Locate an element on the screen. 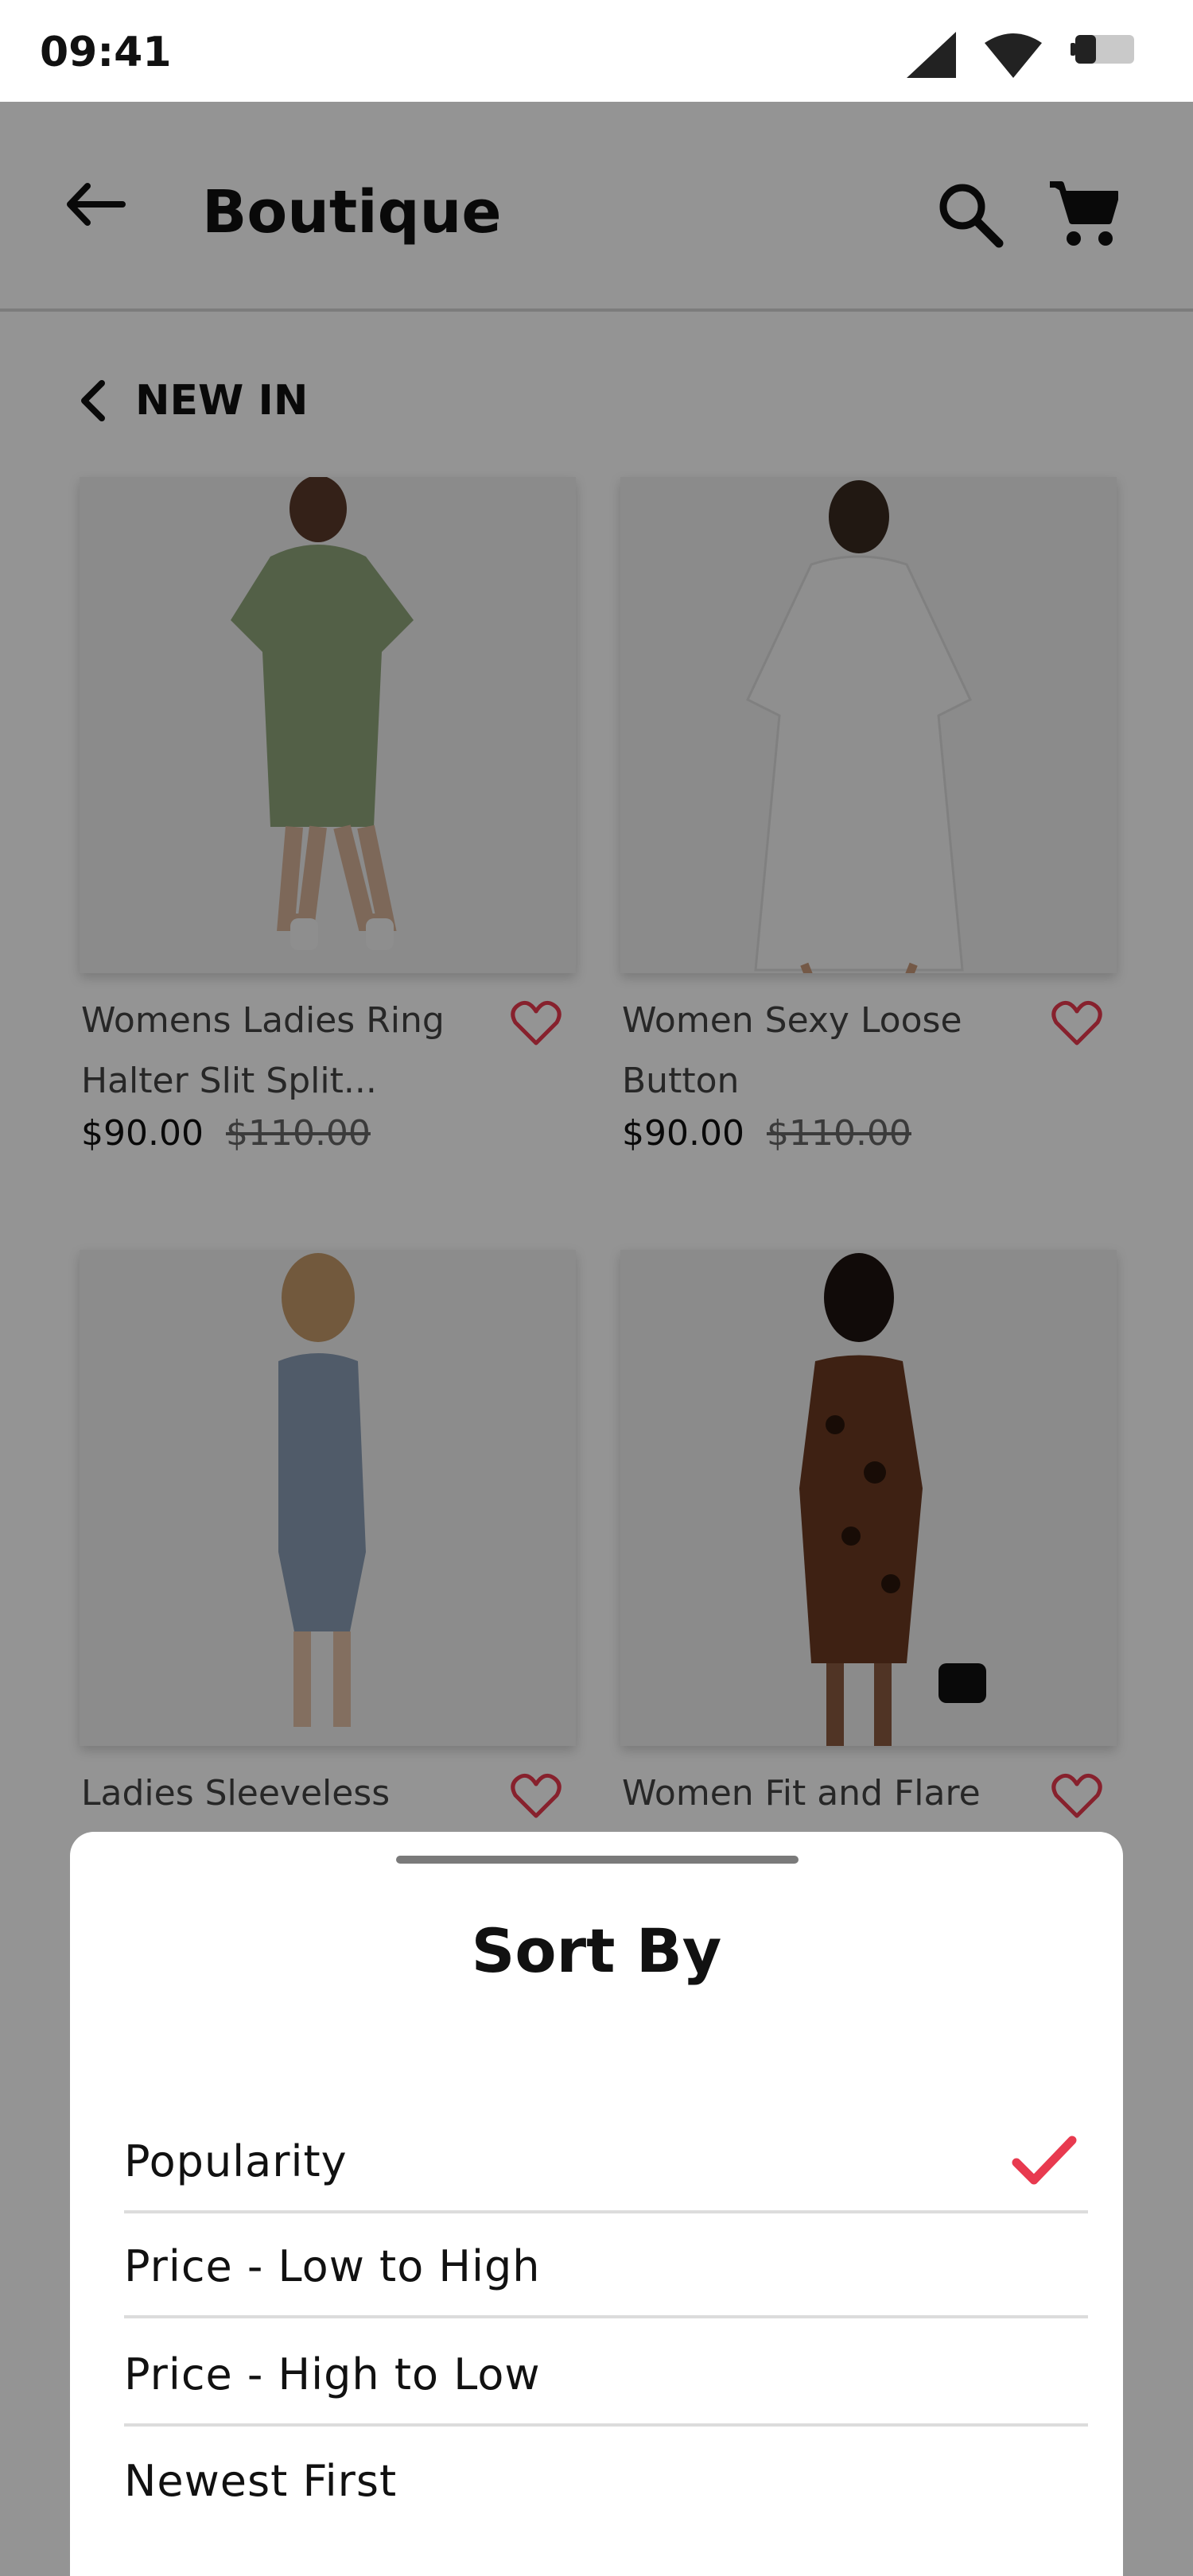  status-bar: 09:41 is located at coordinates (596, 51).